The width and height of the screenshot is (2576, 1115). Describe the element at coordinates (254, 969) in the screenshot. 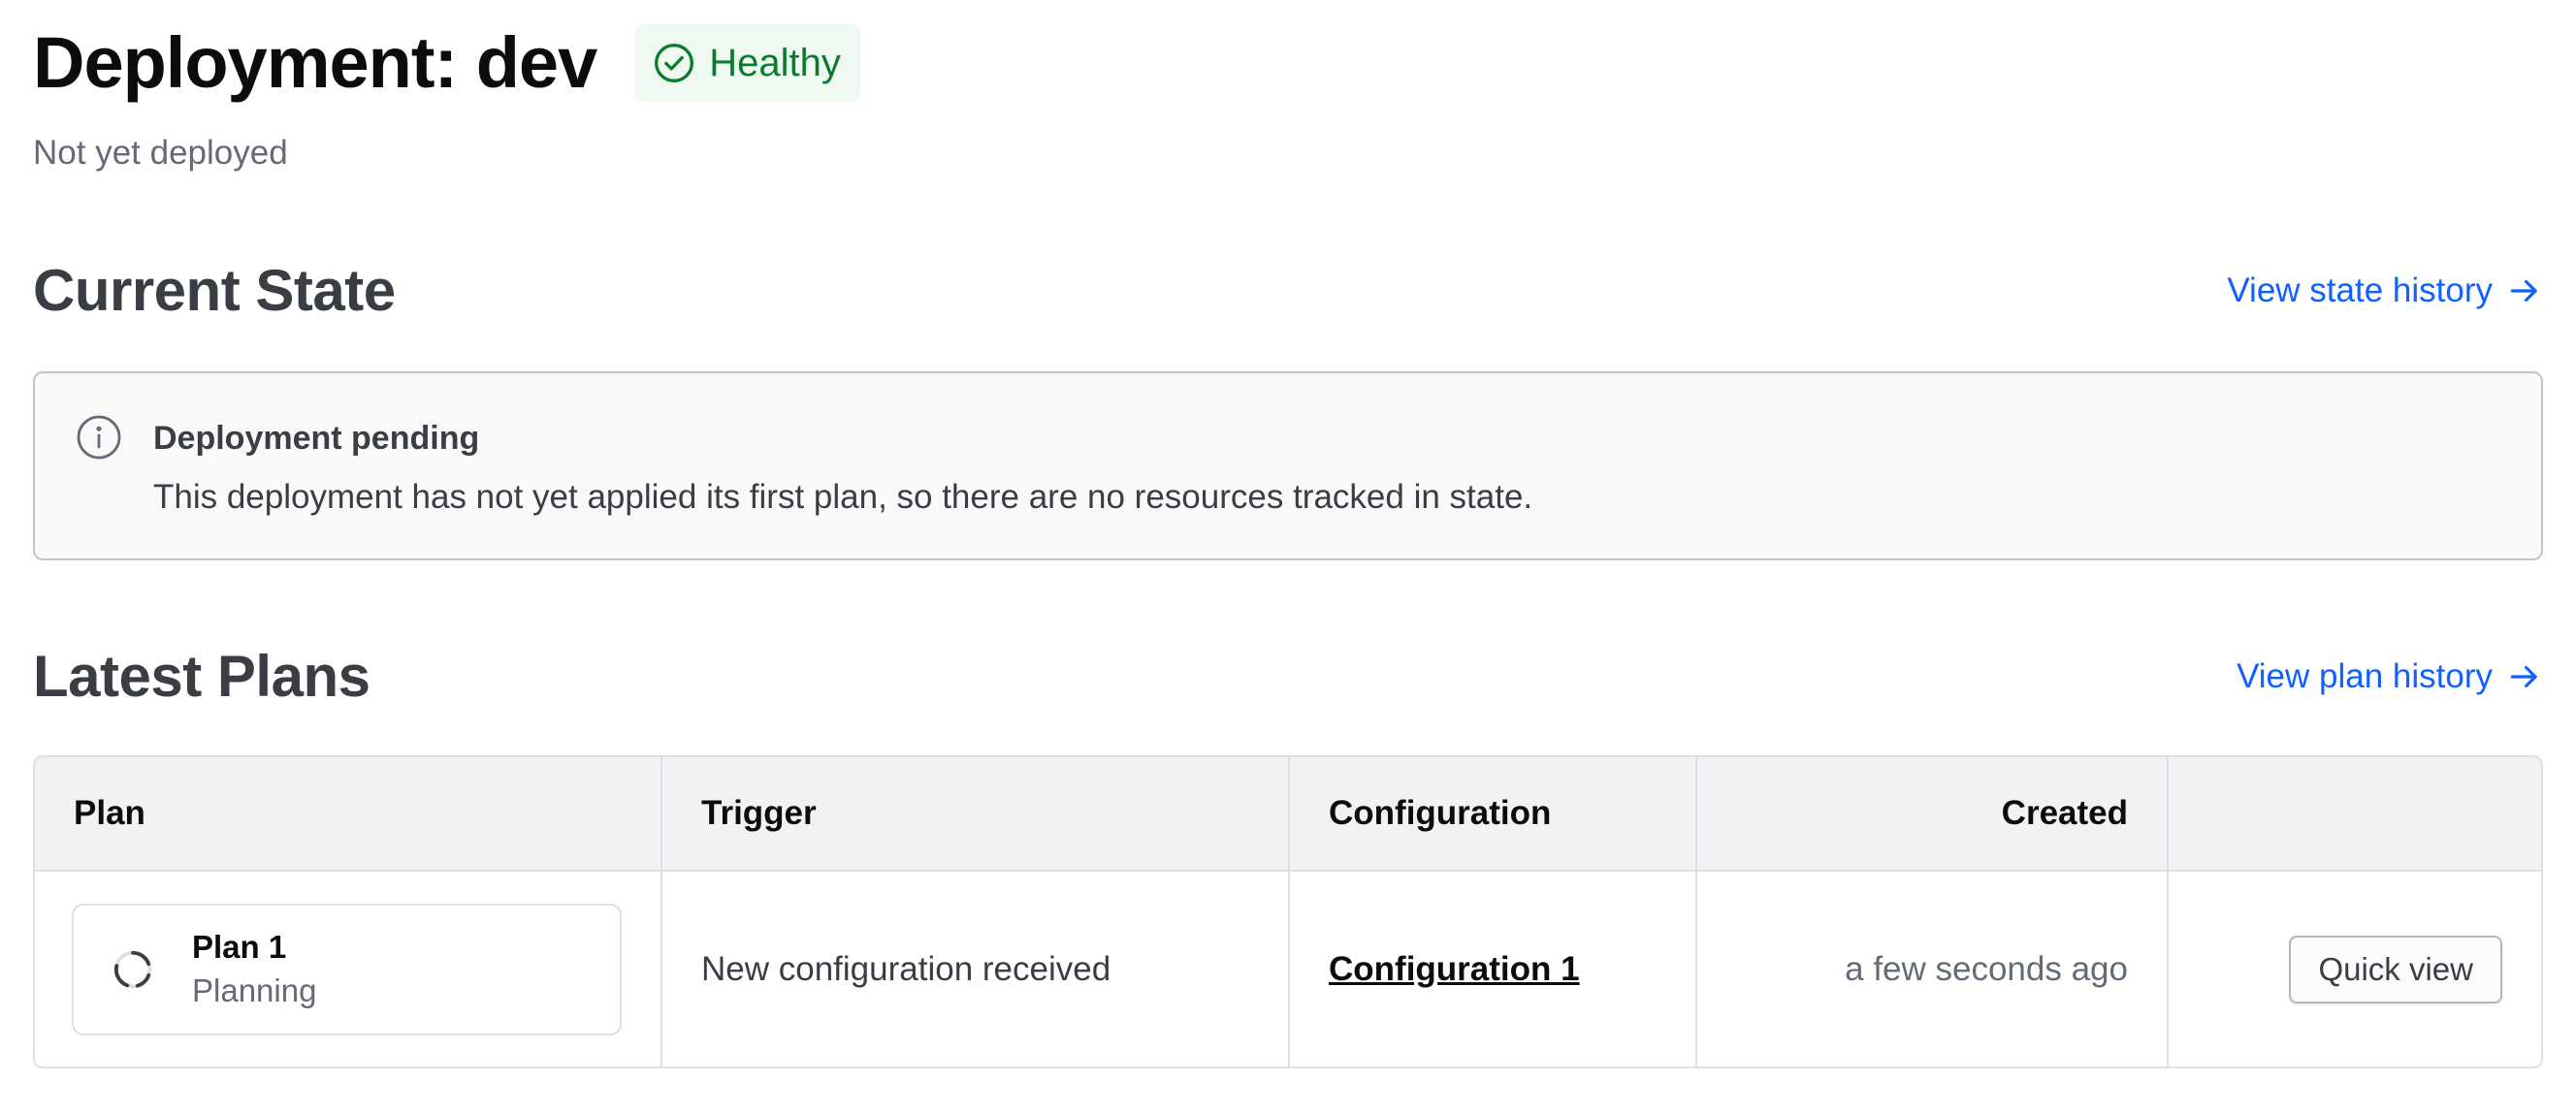

I see `plan-info: Plan 1 Planning` at that location.